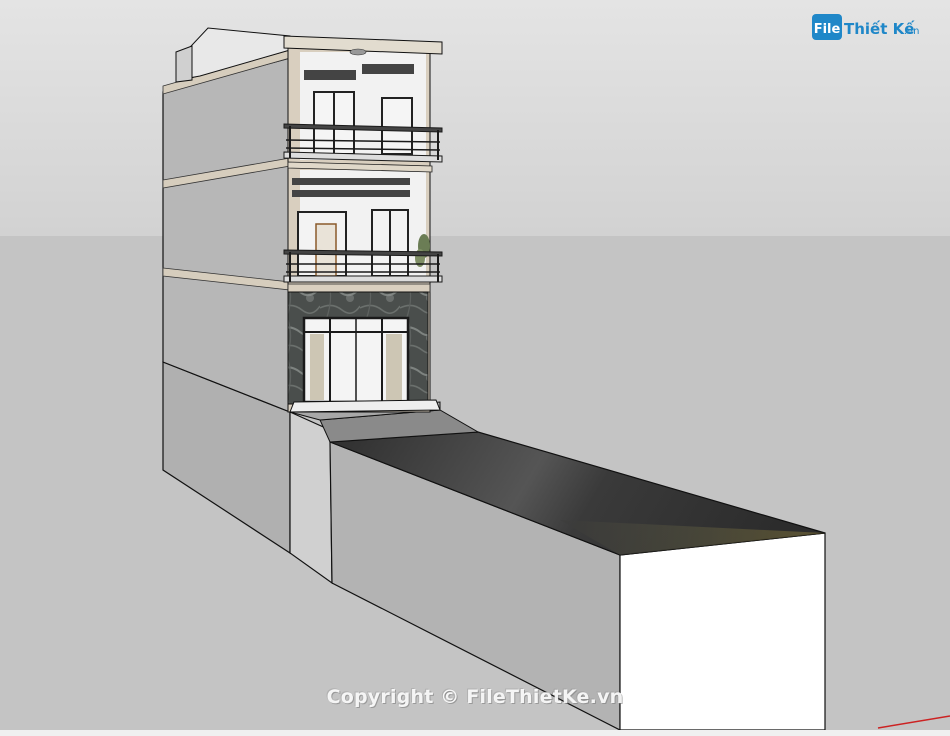 The height and width of the screenshot is (736, 950). Describe the element at coordinates (311, 498) in the screenshot. I see `lot-front-wall` at that location.